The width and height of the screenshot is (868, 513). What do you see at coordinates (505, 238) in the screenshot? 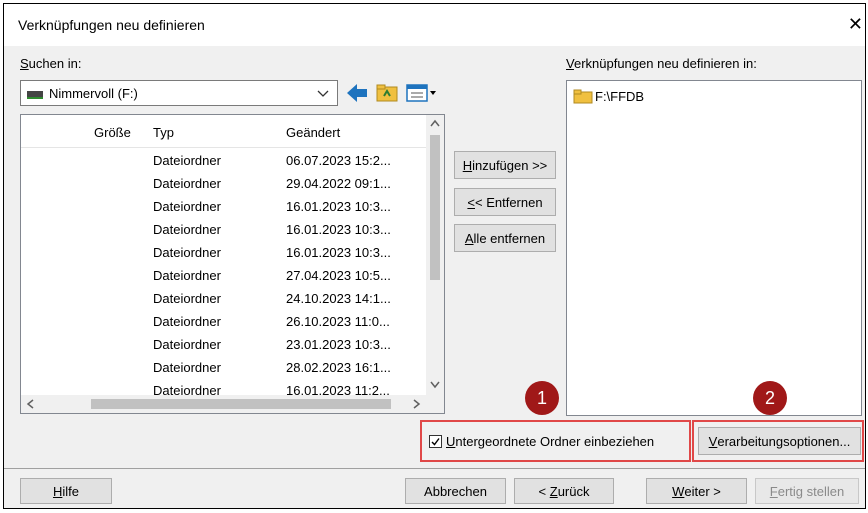
I see `remove-all-button: Alle entfernen` at bounding box center [505, 238].